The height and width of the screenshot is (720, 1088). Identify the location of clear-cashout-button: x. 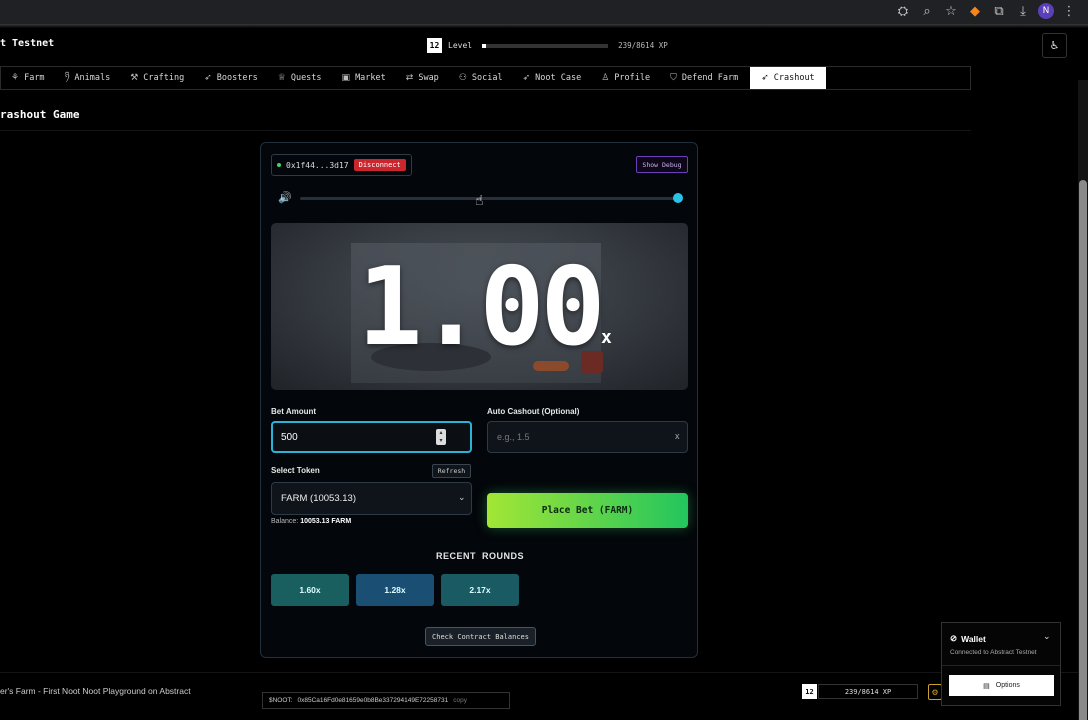
(677, 436).